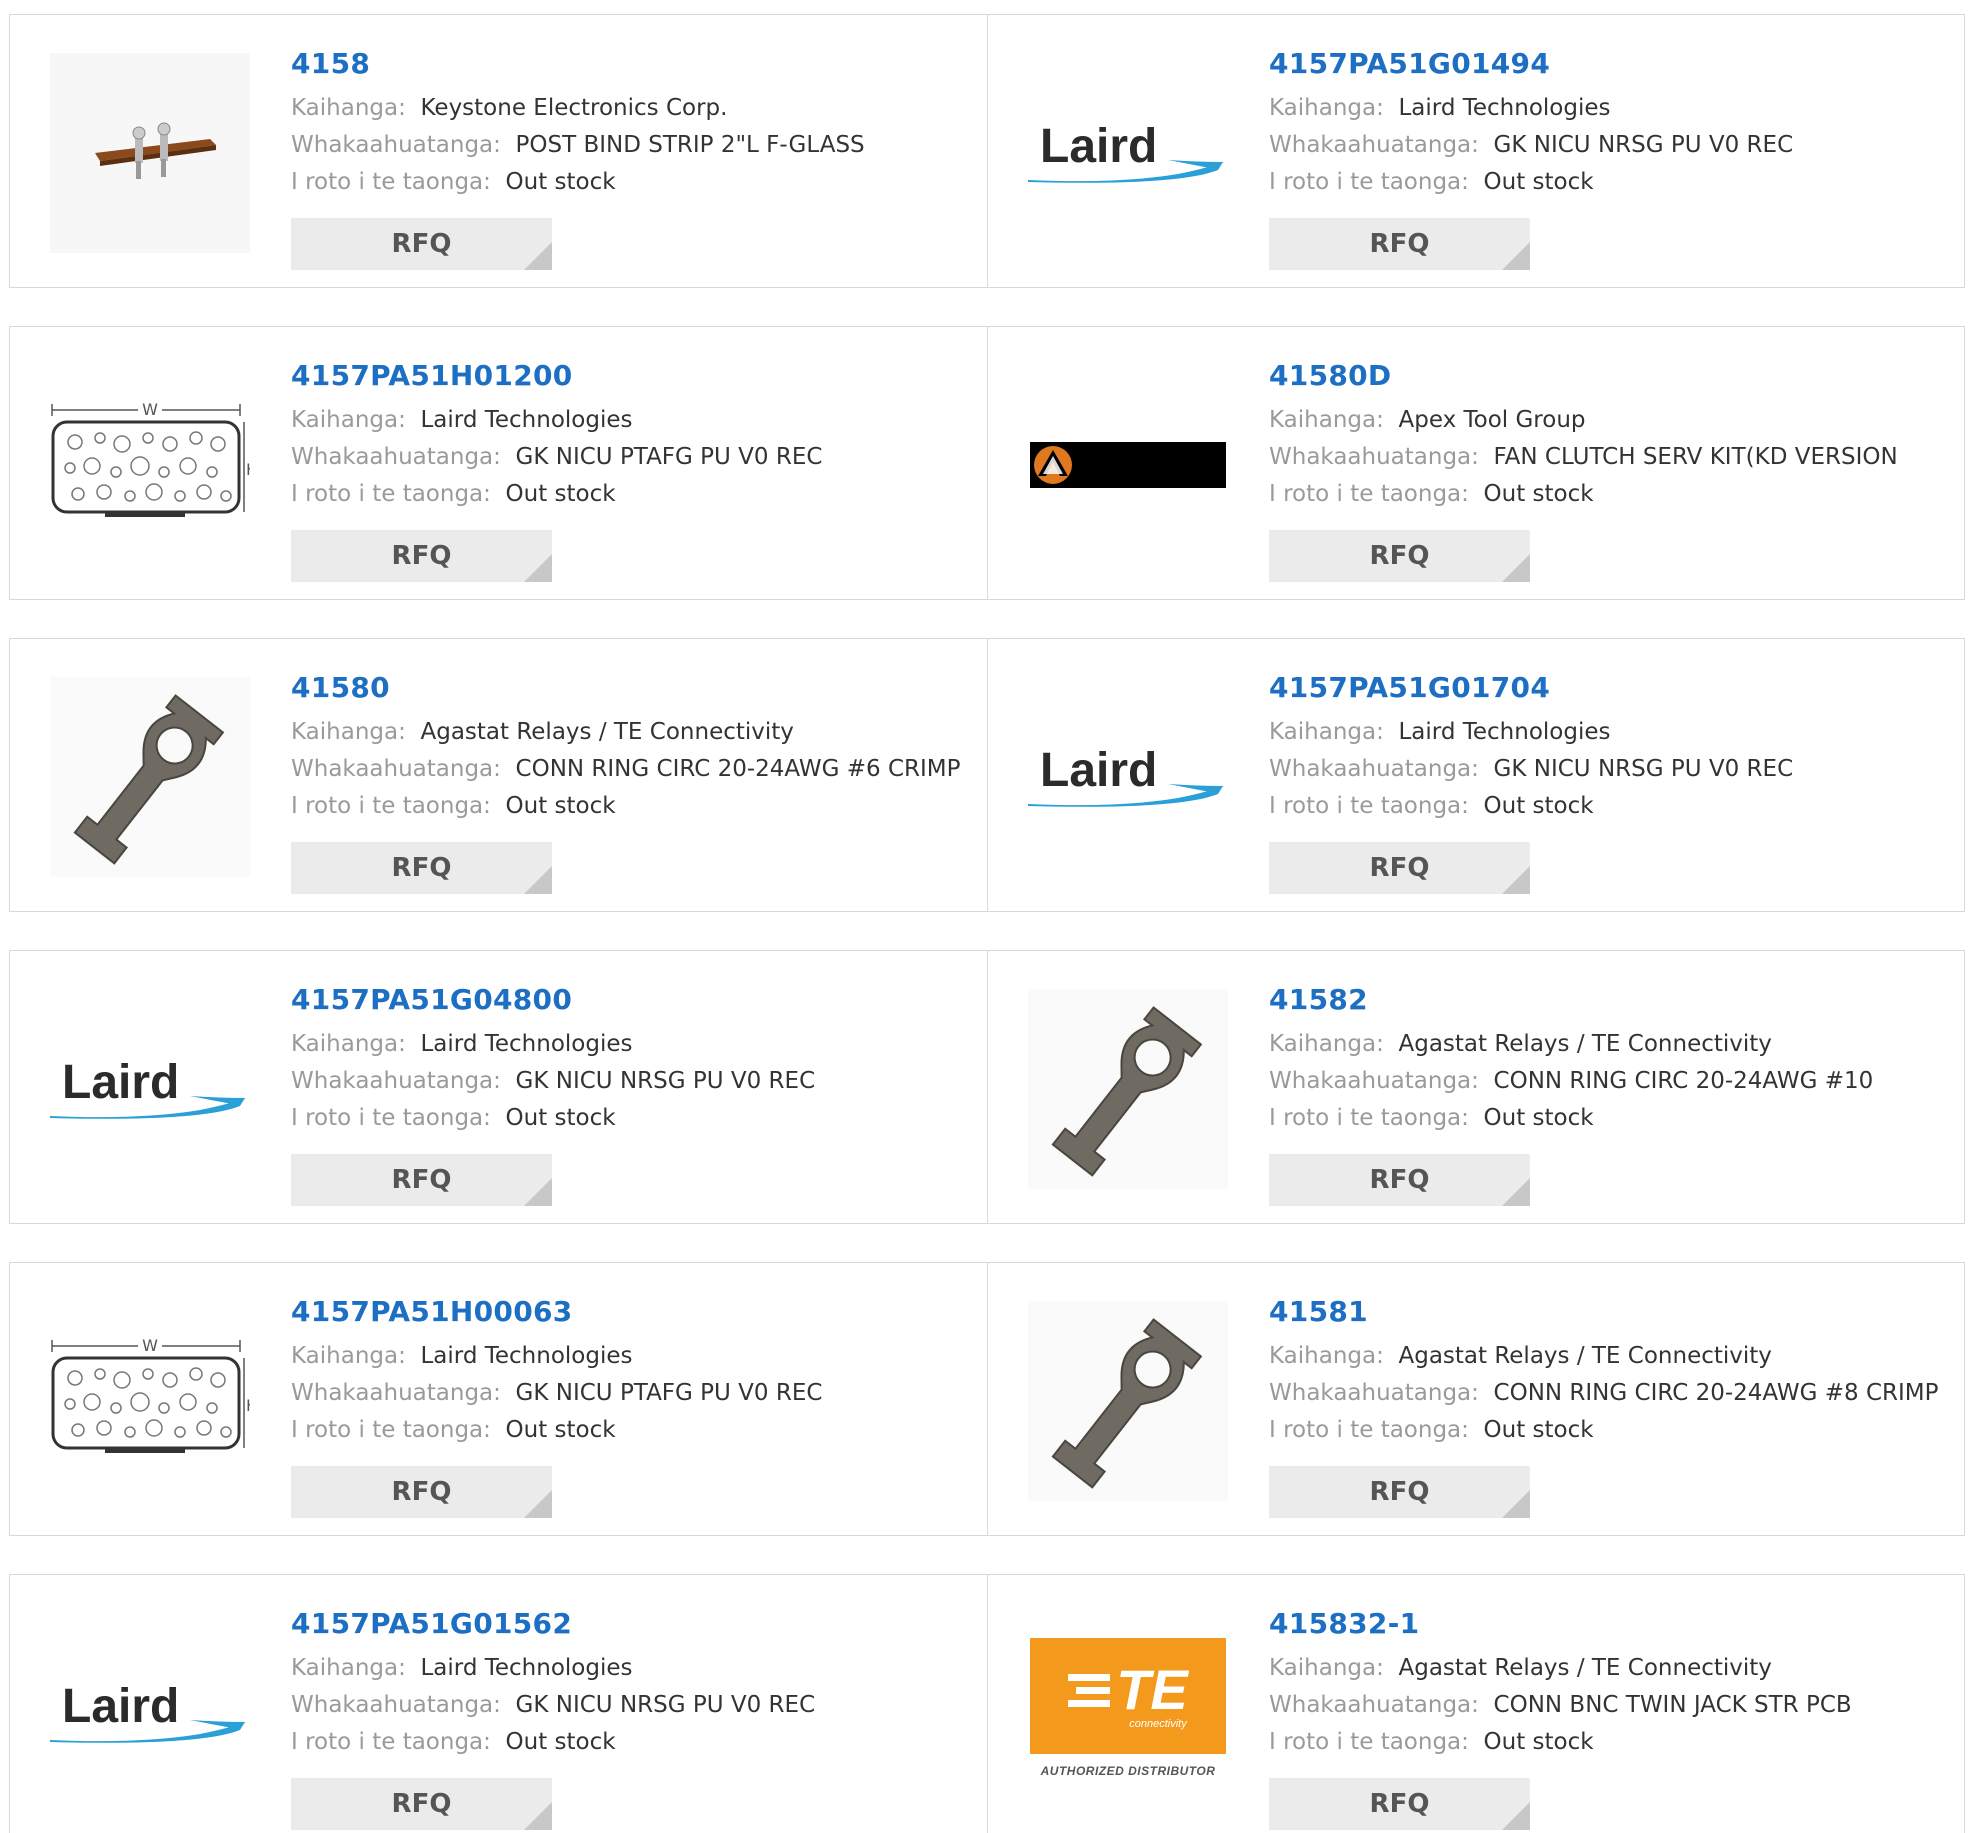 This screenshot has width=1971, height=1833. I want to click on part-number-link: 41582, so click(1607, 1000).